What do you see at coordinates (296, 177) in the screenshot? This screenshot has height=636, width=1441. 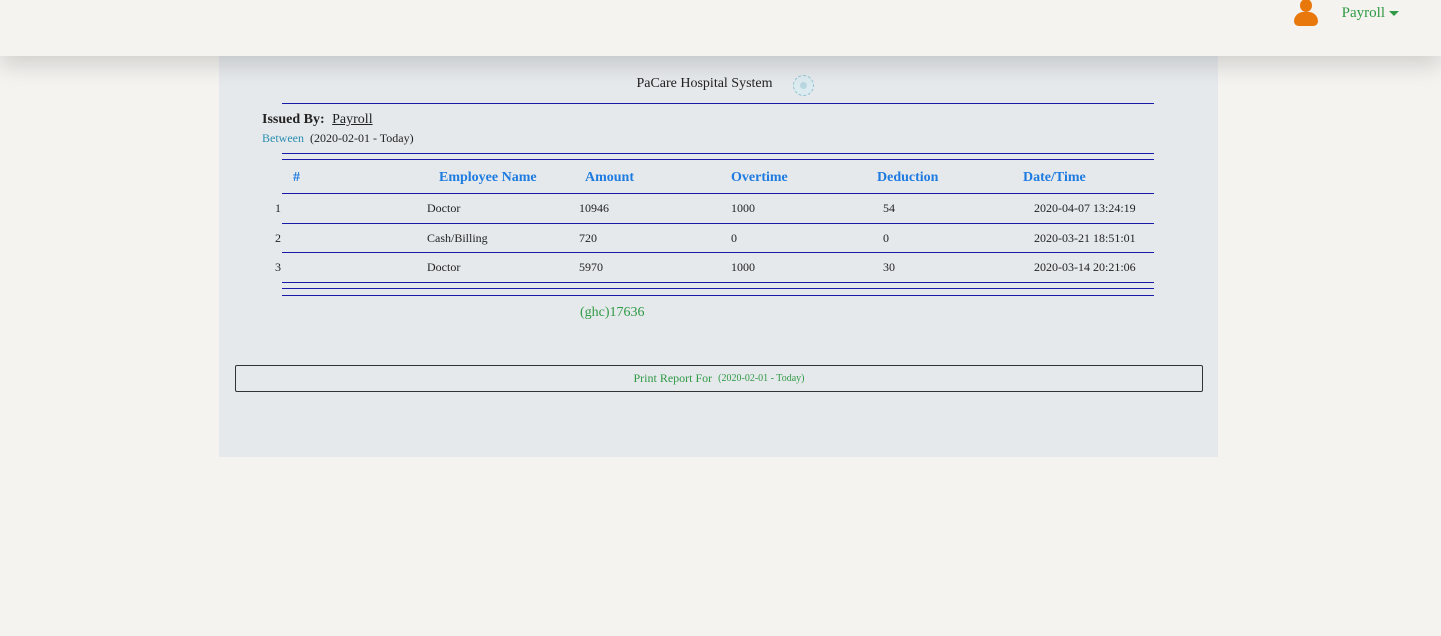 I see `column-header: #` at bounding box center [296, 177].